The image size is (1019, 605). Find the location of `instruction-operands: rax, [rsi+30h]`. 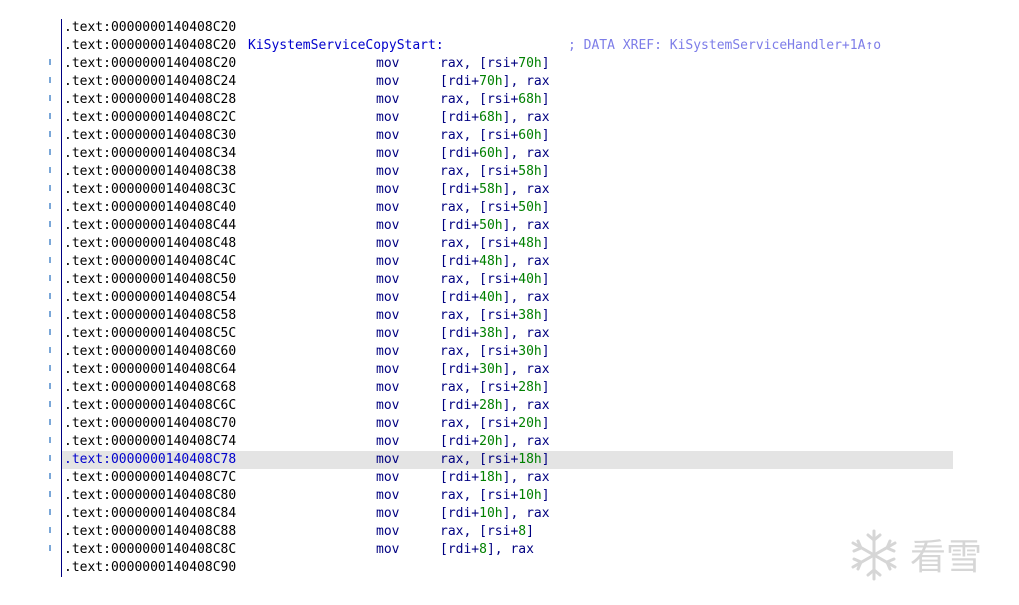

instruction-operands: rax, [rsi+30h] is located at coordinates (495, 352).